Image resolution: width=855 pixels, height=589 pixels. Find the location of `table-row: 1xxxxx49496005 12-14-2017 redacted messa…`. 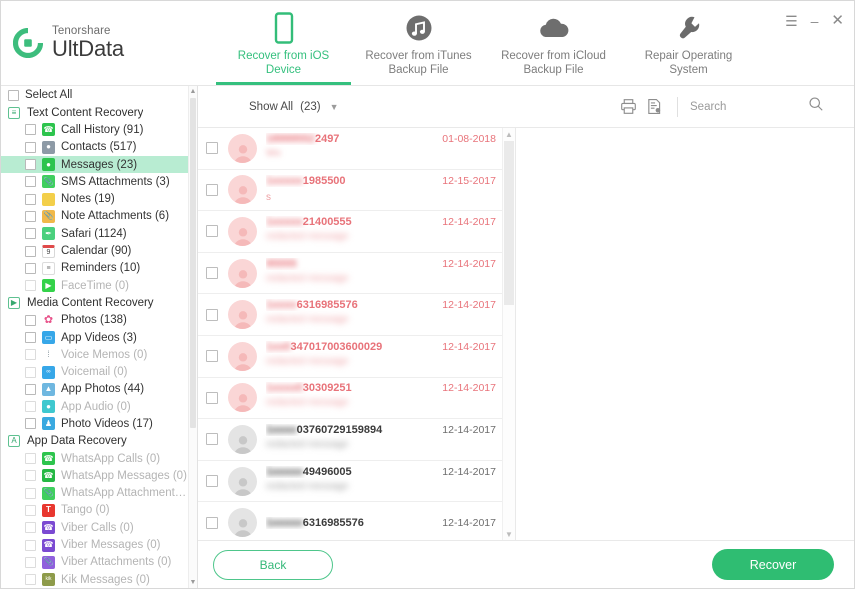

table-row: 1xxxxx49496005 12-14-2017 redacted messa… is located at coordinates (350, 482).